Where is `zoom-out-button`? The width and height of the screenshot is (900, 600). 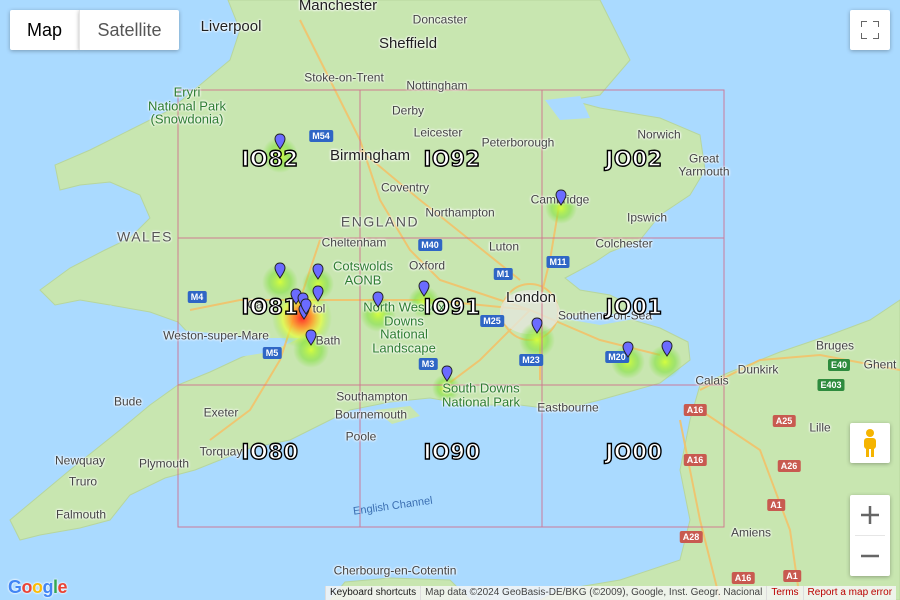 zoom-out-button is located at coordinates (870, 556).